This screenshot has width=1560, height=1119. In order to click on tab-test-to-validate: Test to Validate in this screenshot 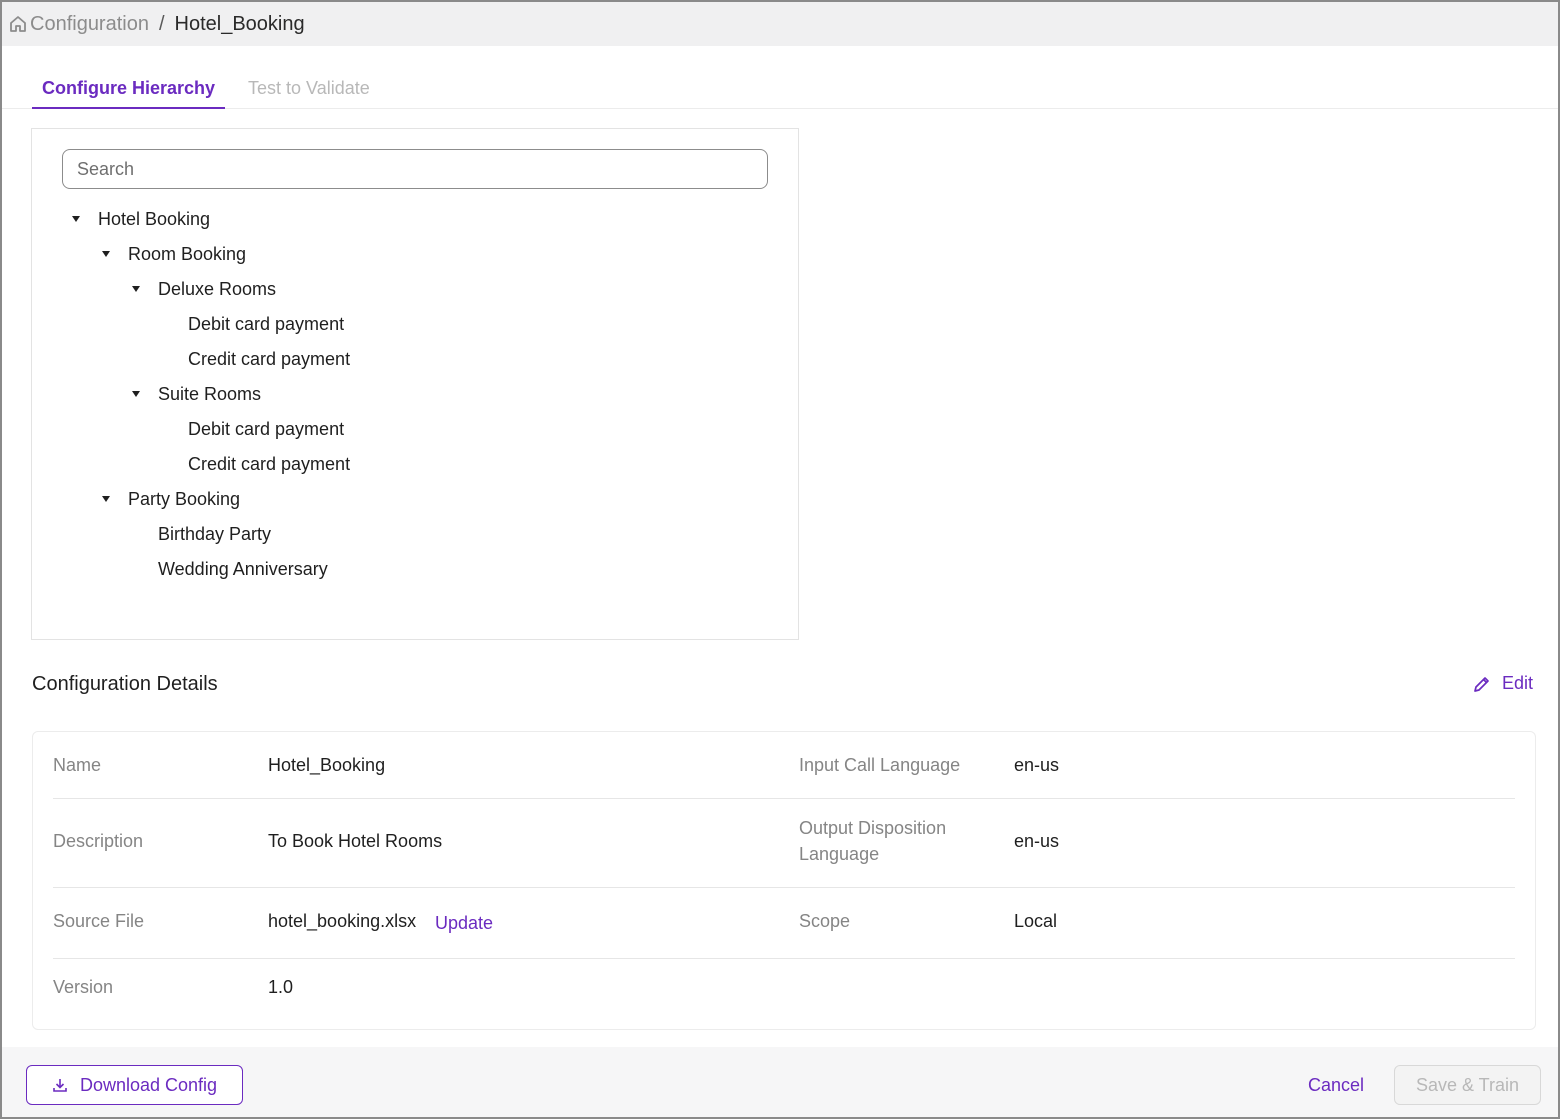, I will do `click(309, 93)`.